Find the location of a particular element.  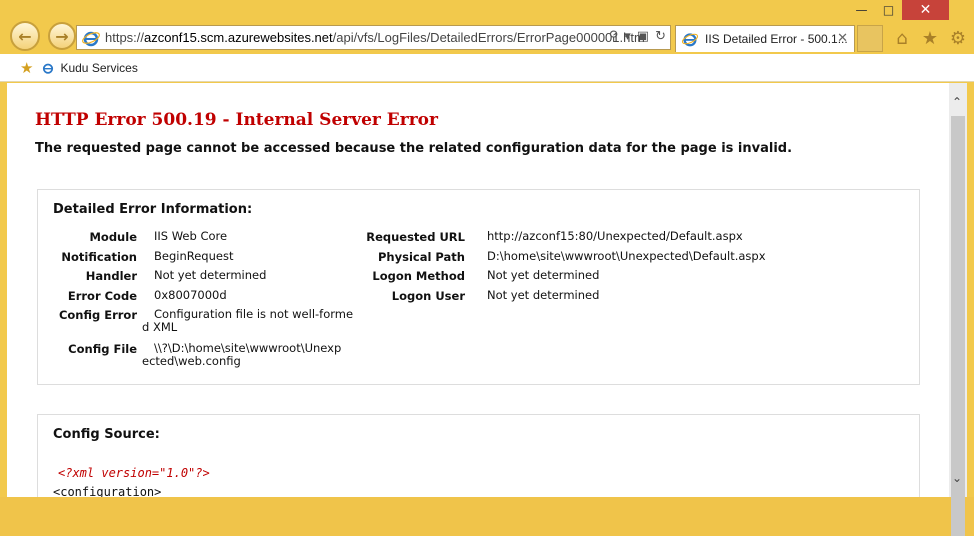

field-label: Config Error is located at coordinates (97, 315).